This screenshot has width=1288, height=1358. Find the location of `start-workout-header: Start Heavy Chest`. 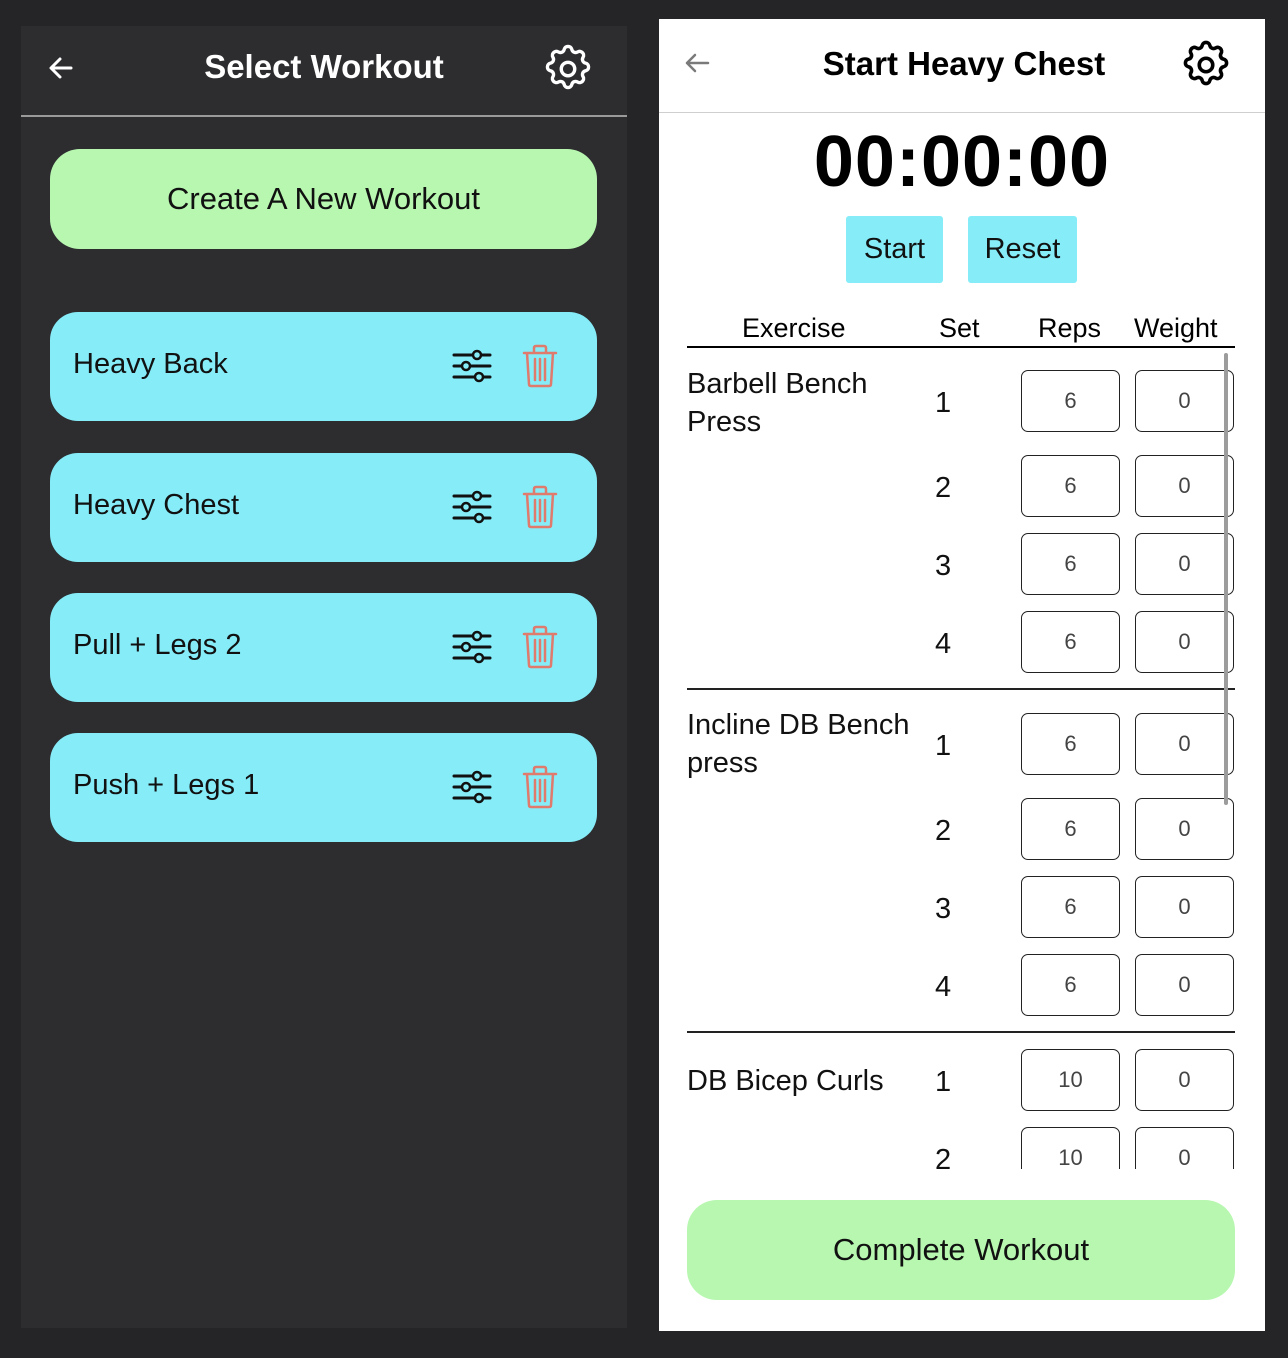

start-workout-header: Start Heavy Chest is located at coordinates (962, 66).